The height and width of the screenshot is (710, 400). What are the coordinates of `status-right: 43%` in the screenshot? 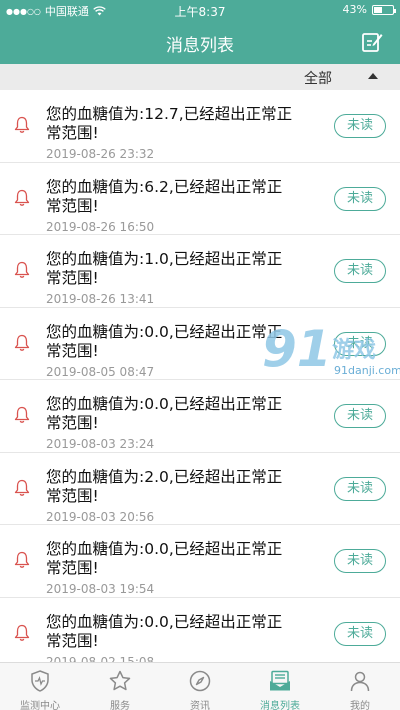 It's located at (369, 9).